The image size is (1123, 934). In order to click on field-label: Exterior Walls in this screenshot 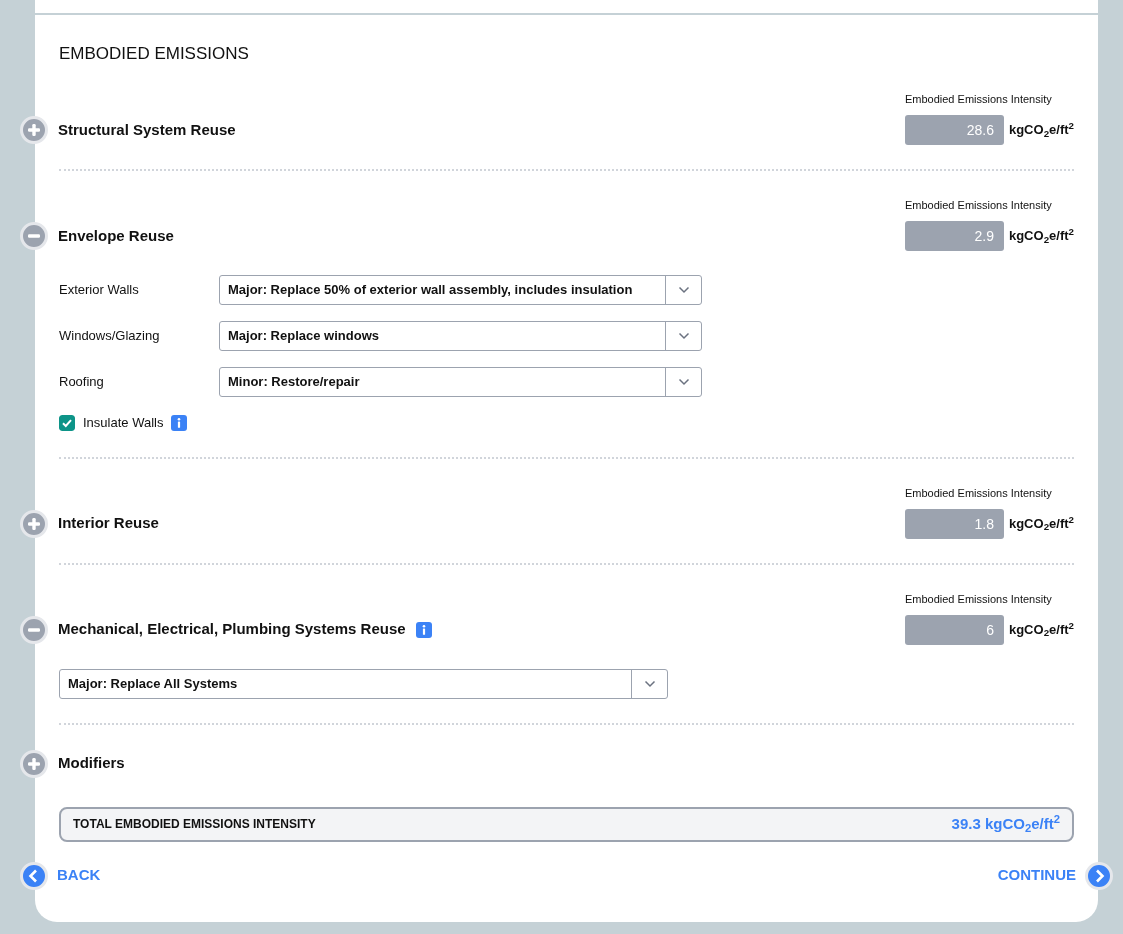, I will do `click(99, 290)`.